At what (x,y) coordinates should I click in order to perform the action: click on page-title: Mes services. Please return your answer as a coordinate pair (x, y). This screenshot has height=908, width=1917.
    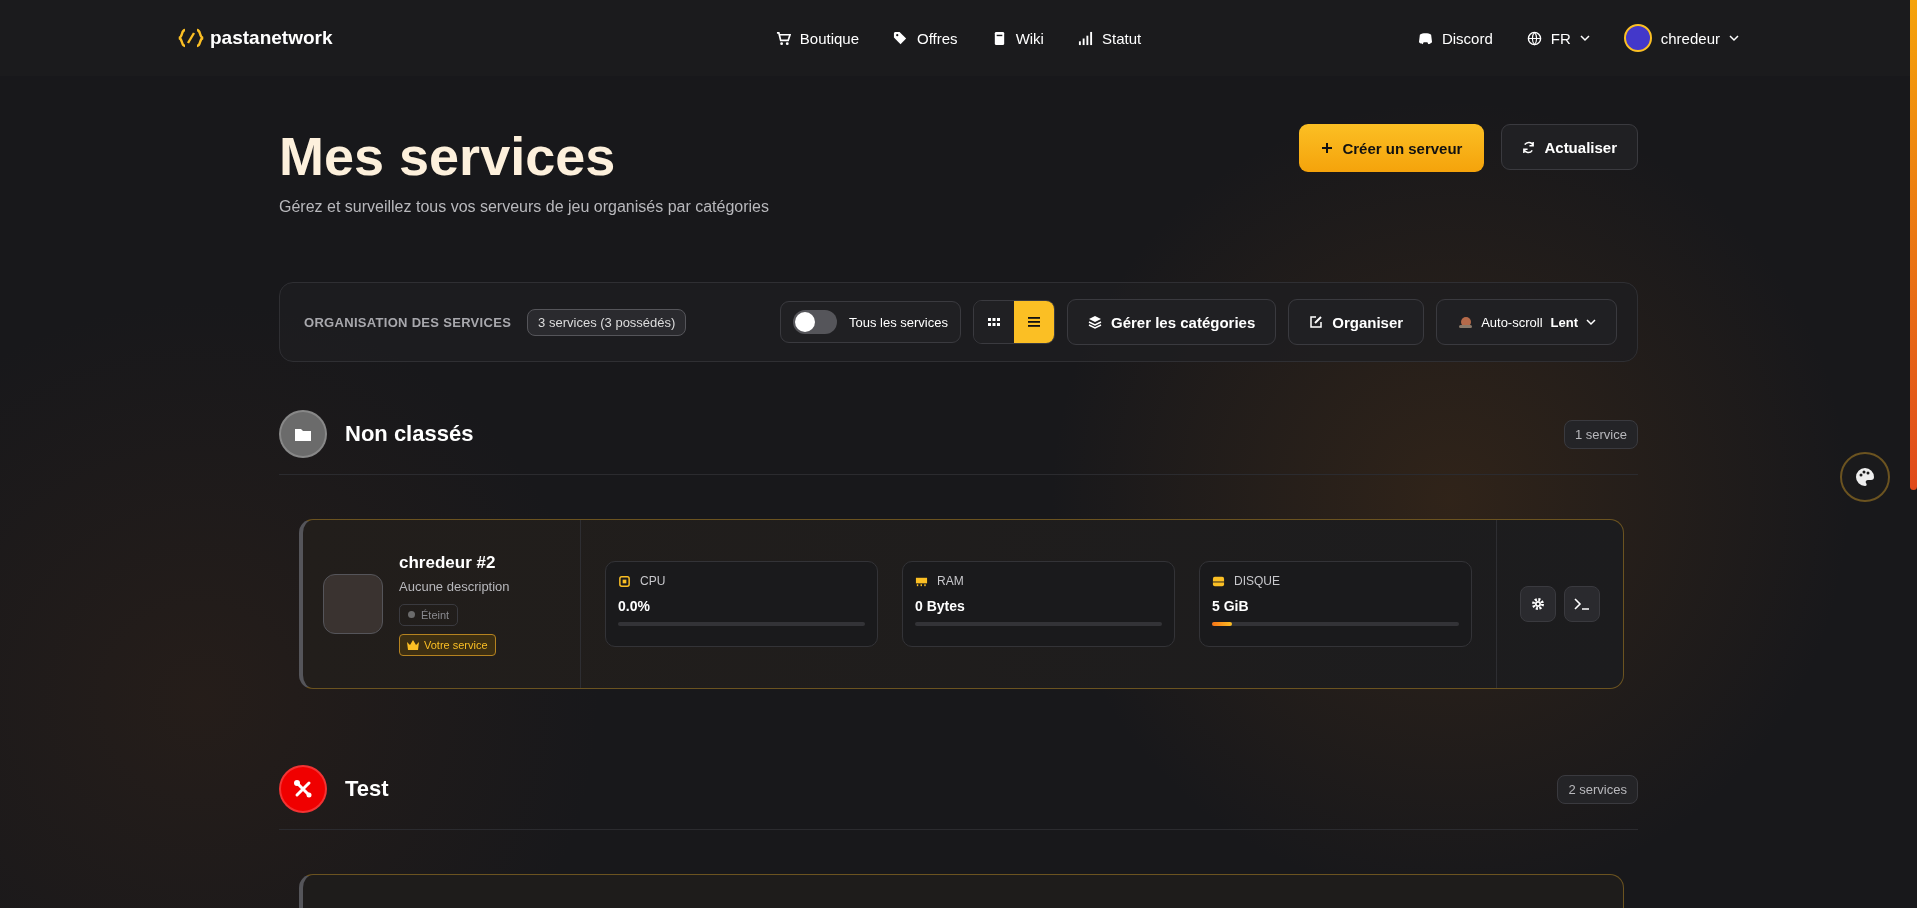
    Looking at the image, I should click on (448, 156).